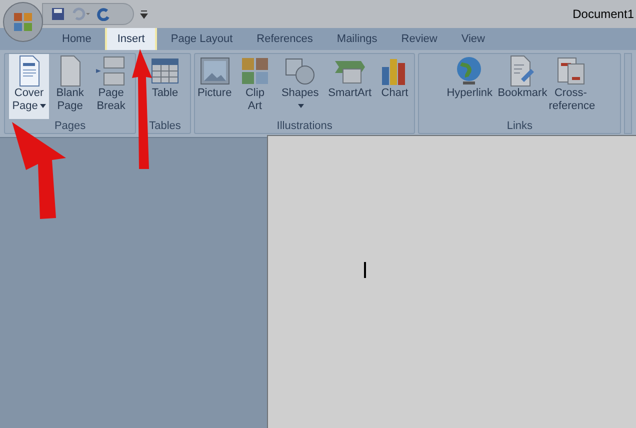 This screenshot has height=428, width=636. I want to click on ribbon-button: Cover Page, so click(29, 86).